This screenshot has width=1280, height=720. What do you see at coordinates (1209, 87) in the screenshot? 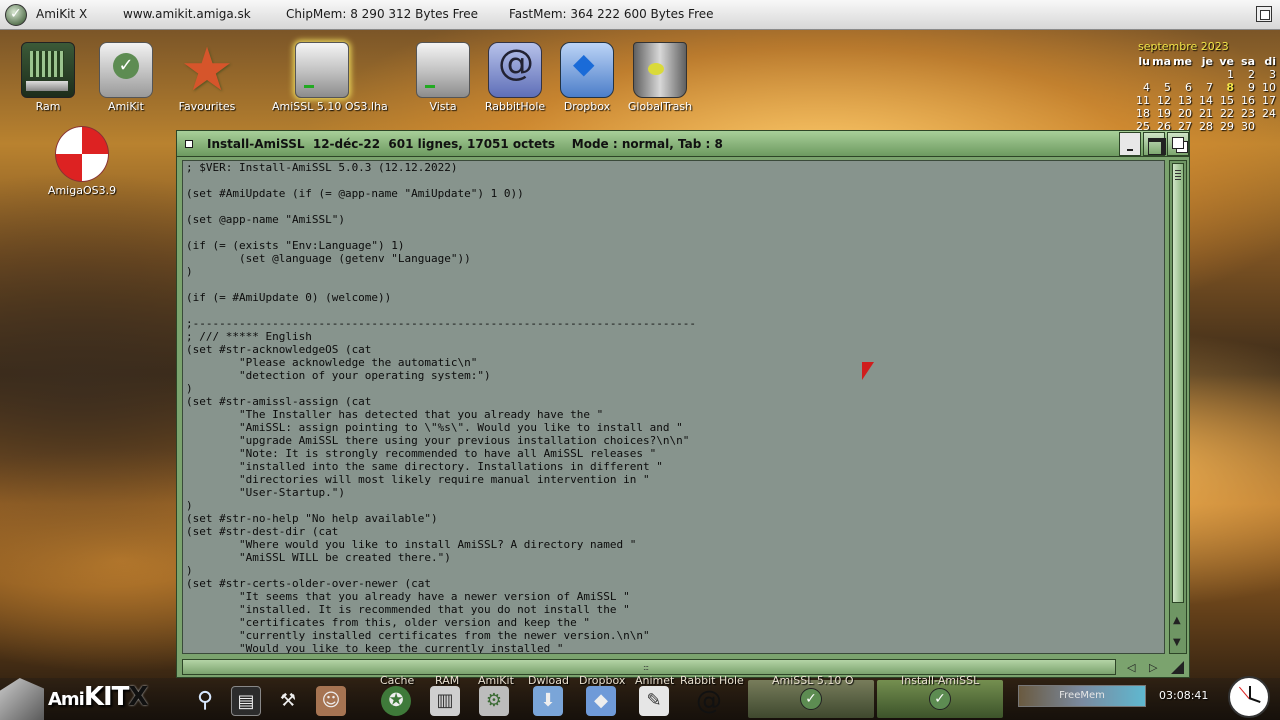
I see `calendar-day: 7` at bounding box center [1209, 87].